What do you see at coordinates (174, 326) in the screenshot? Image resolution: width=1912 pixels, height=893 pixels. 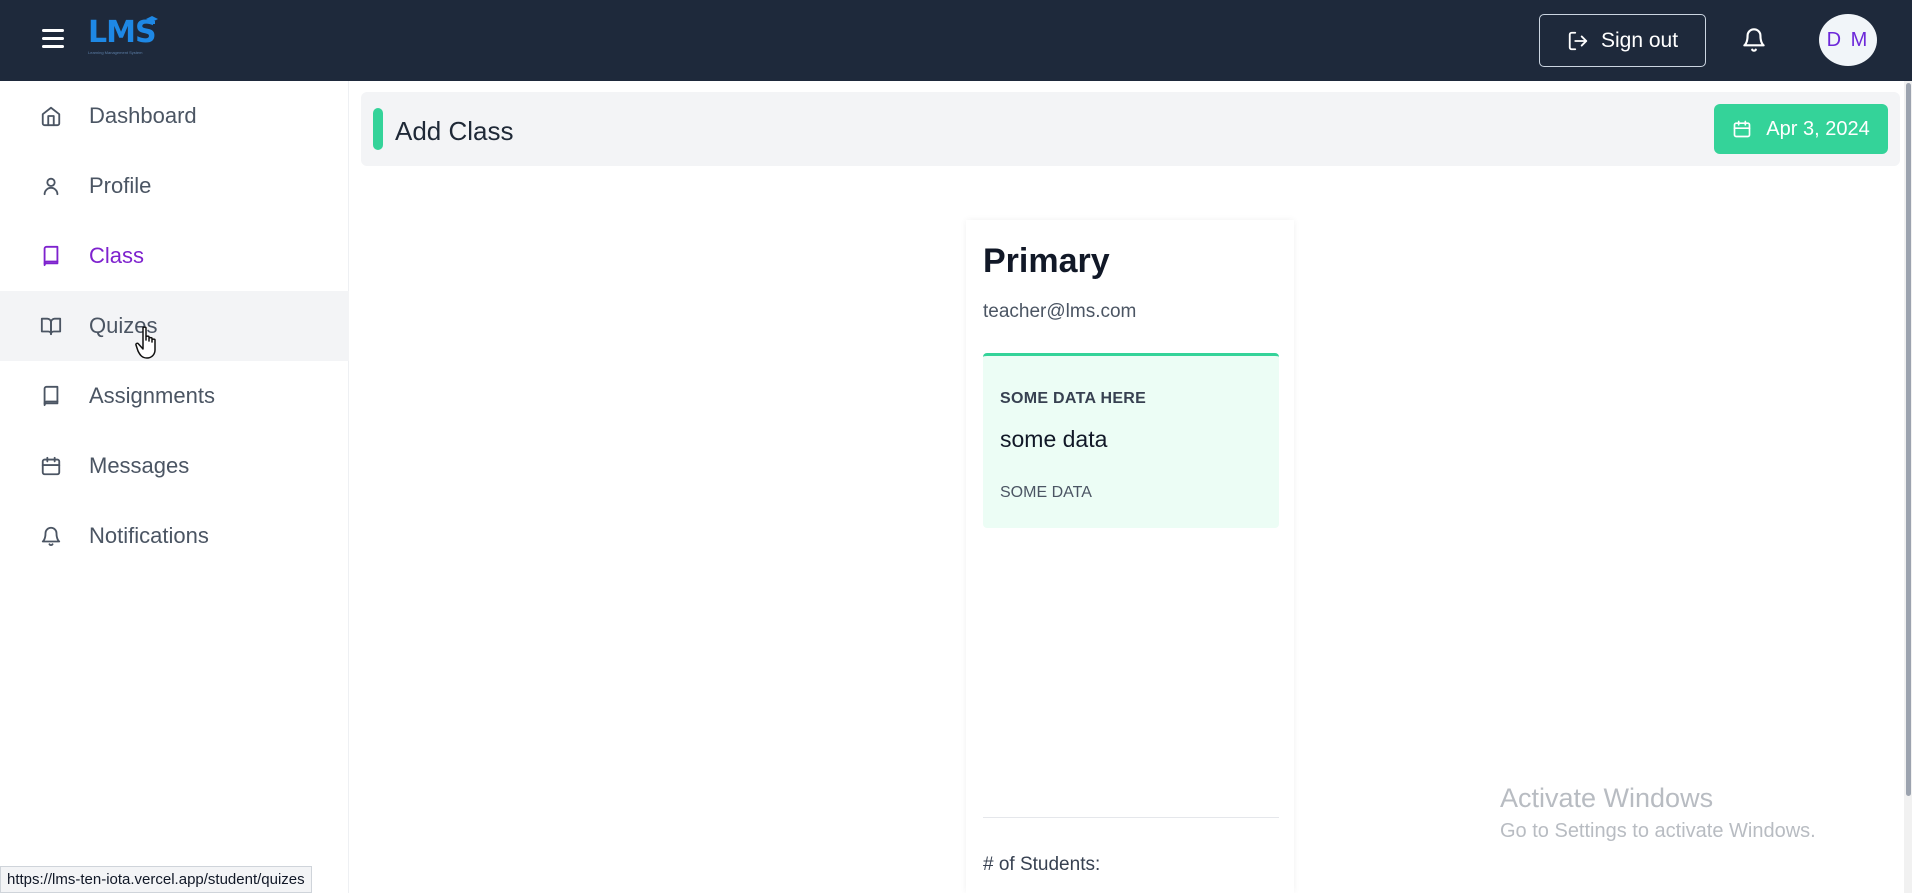 I see `sidebar-item-quizes: Quizes` at bounding box center [174, 326].